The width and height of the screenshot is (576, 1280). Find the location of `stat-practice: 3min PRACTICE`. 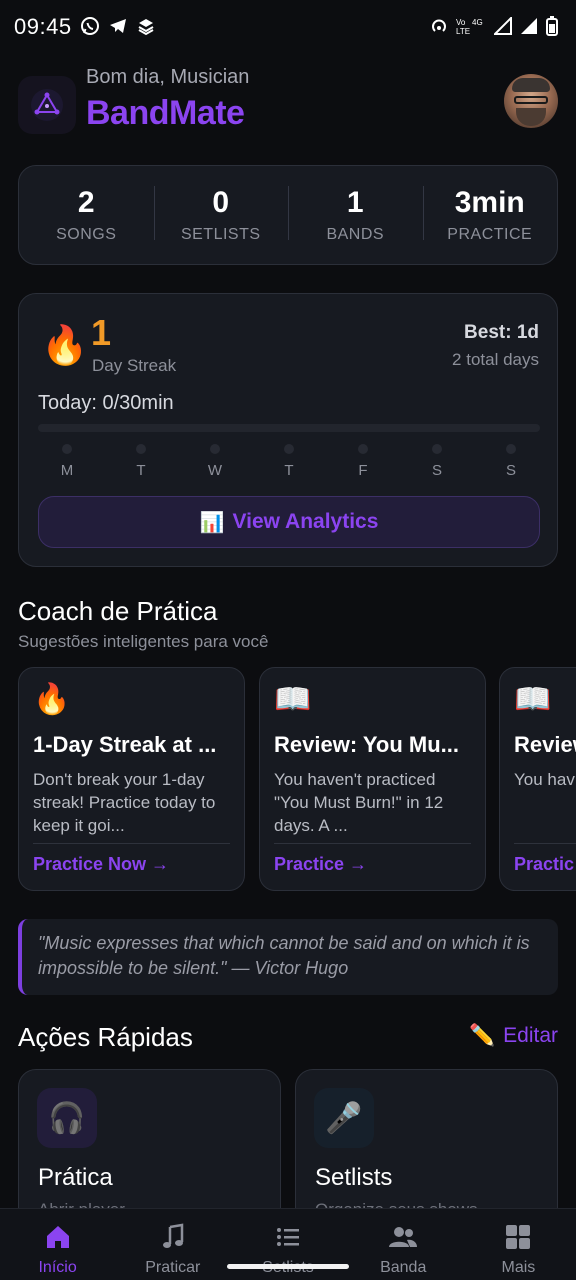

stat-practice: 3min PRACTICE is located at coordinates (490, 215).